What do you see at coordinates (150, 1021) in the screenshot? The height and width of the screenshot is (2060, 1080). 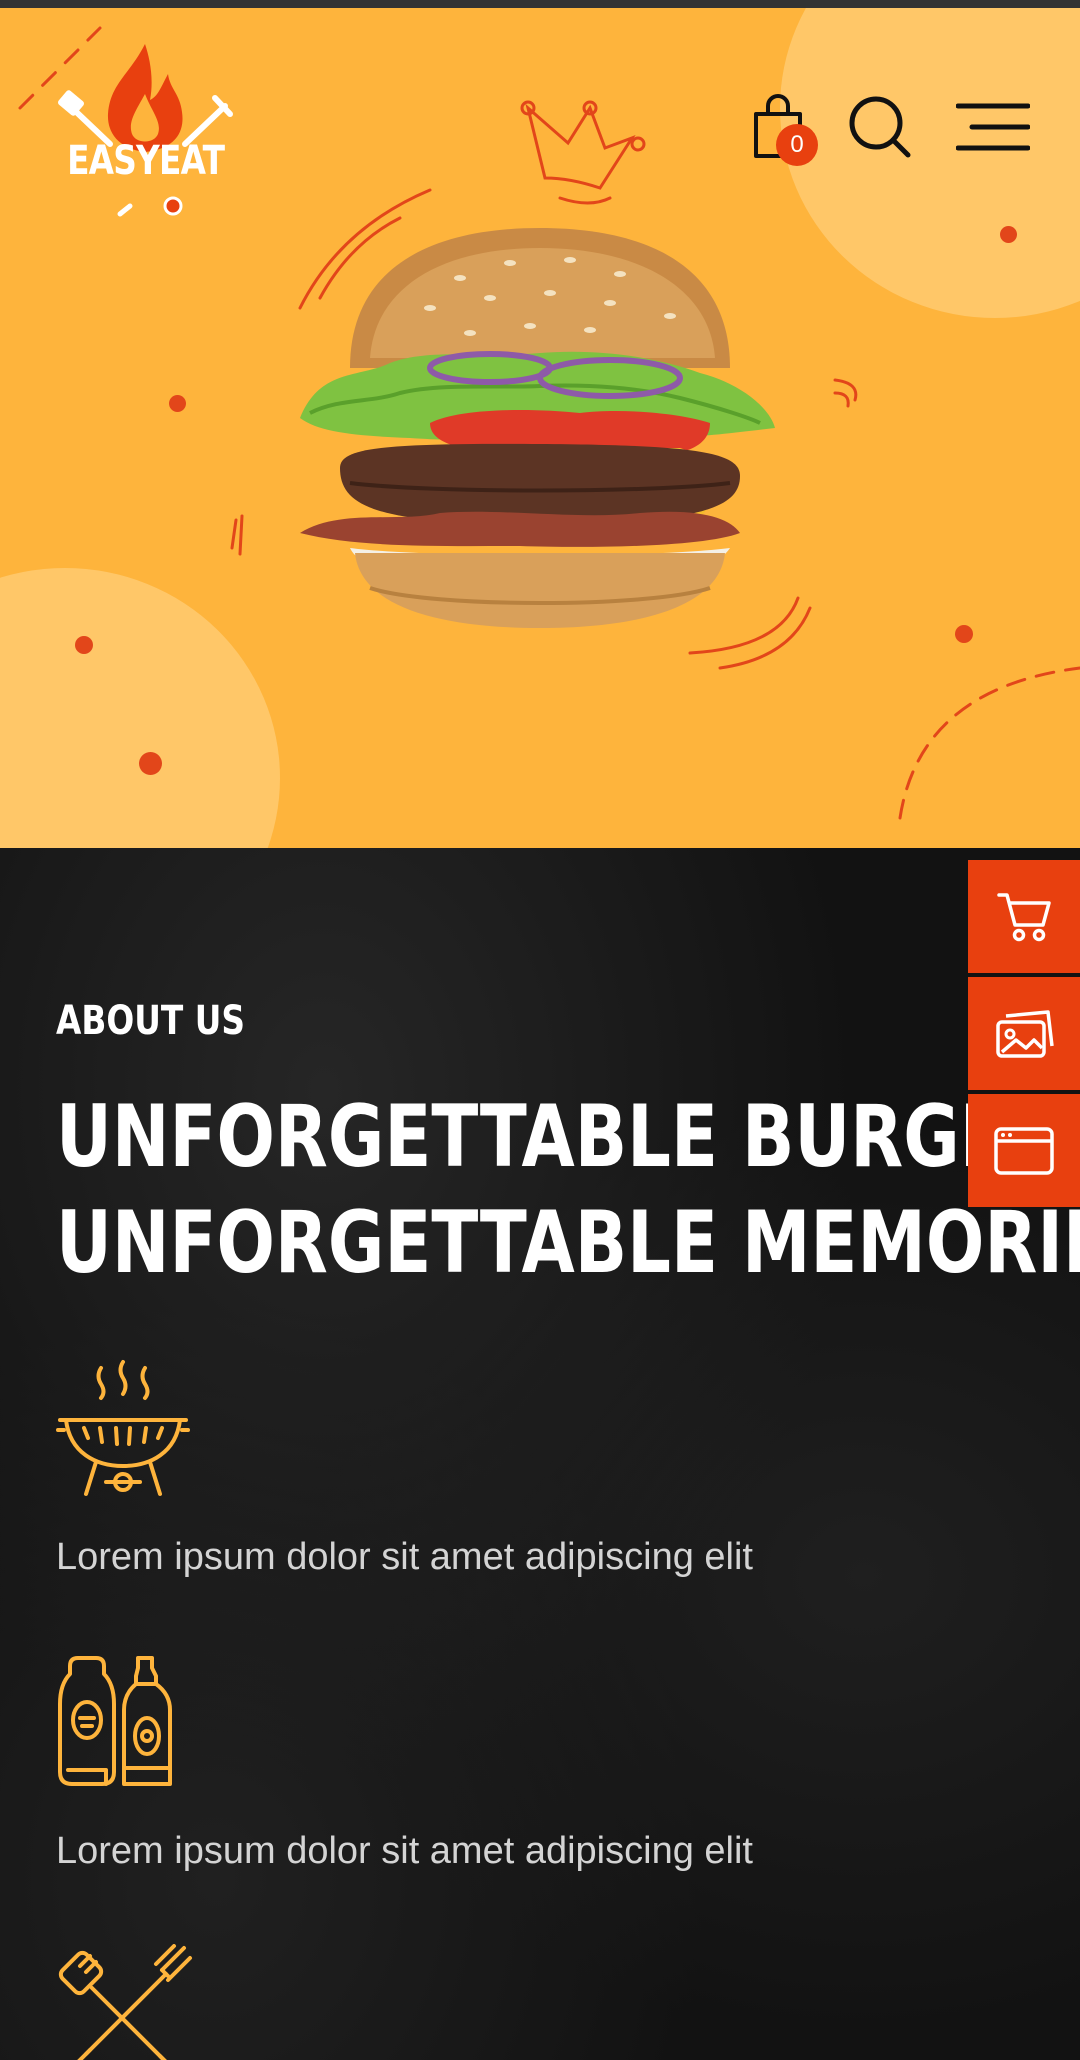 I see `about-eyebrow: ABOUT US` at bounding box center [150, 1021].